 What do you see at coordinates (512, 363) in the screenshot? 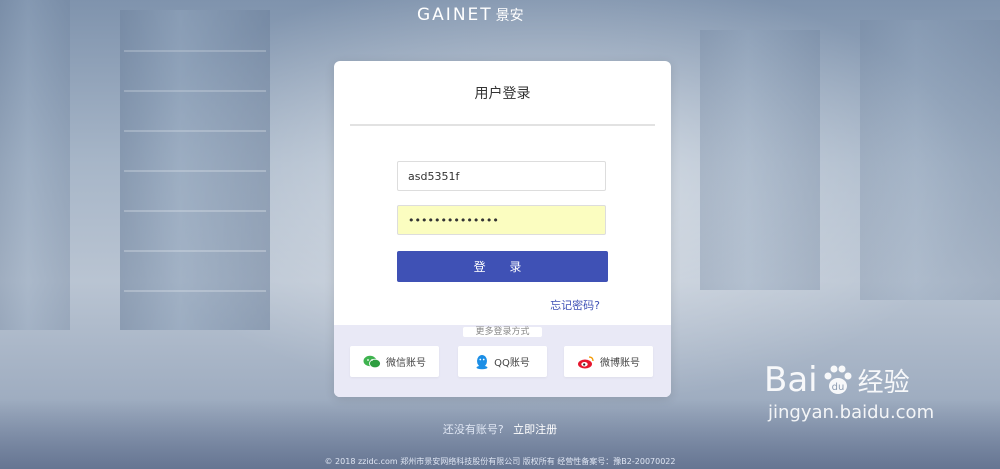
I see `qq-login-label: QQ账号` at bounding box center [512, 363].